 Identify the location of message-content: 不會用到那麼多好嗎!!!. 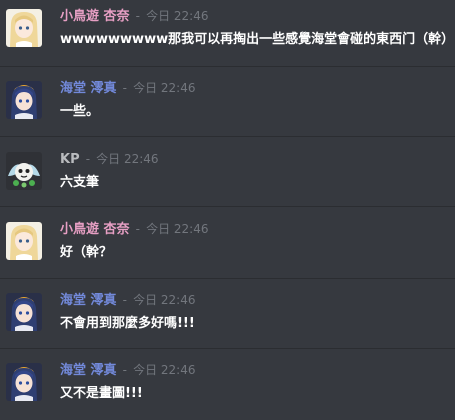
(127, 323).